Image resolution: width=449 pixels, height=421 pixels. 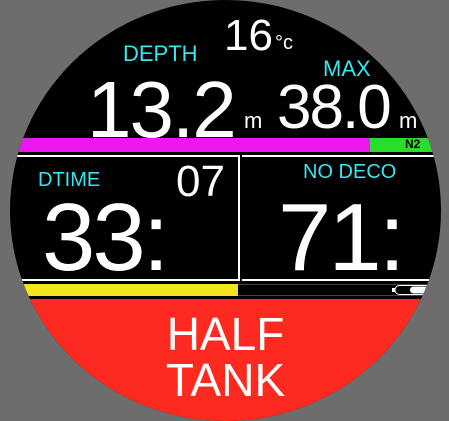 What do you see at coordinates (124, 290) in the screenshot?
I see `yellow-status-bar` at bounding box center [124, 290].